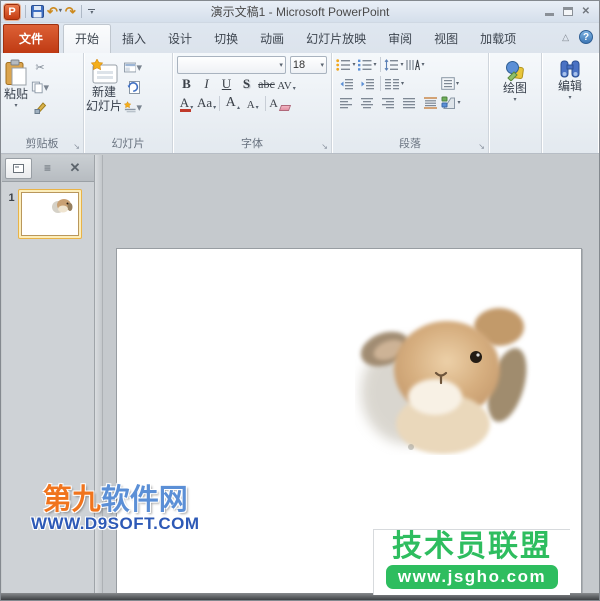  I want to click on paste-button: 粘贴 ▾, so click(16, 96).